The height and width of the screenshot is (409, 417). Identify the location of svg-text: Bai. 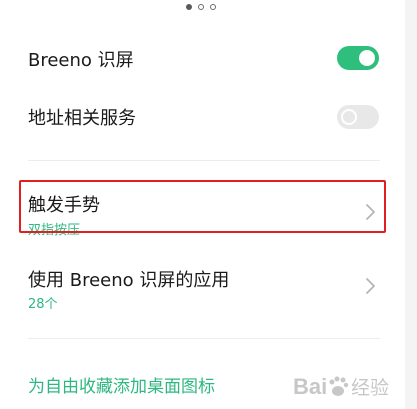
(310, 386).